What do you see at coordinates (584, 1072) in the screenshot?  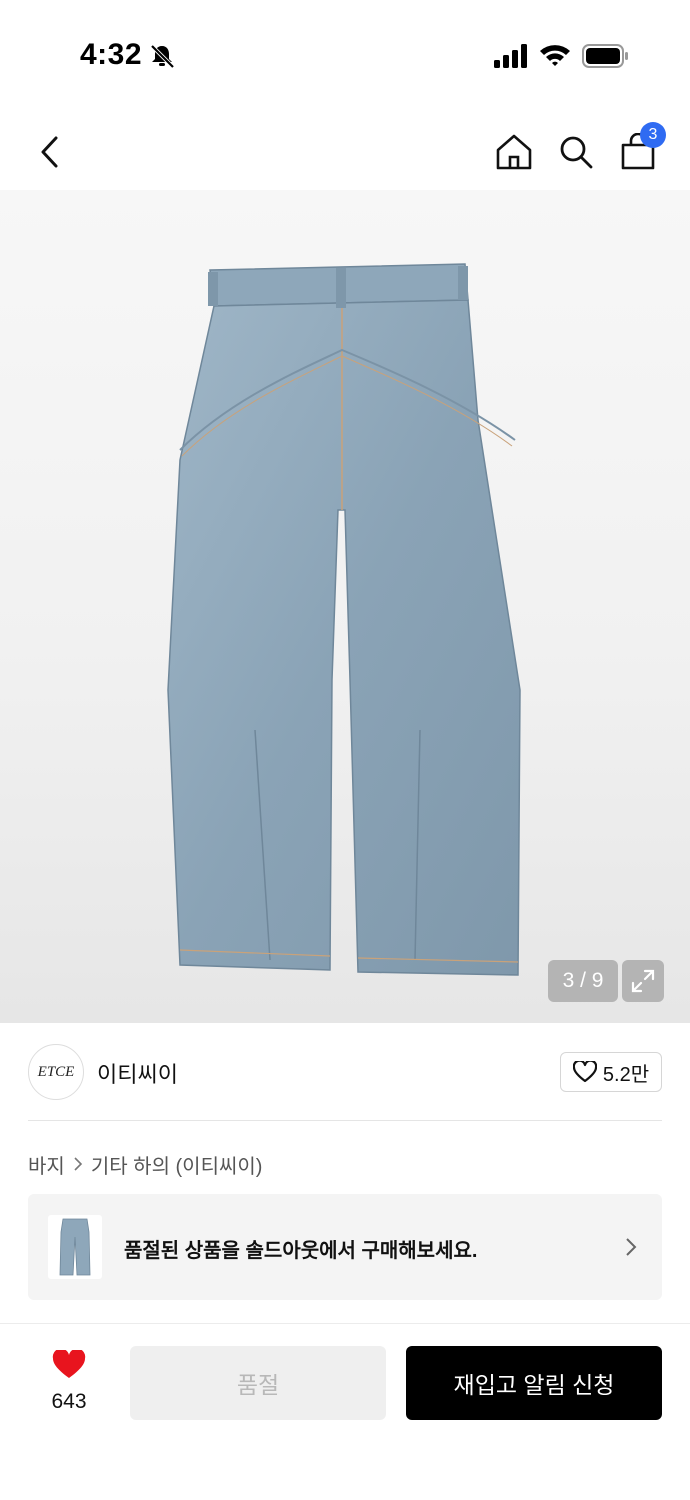 I see `heart-outline-icon` at bounding box center [584, 1072].